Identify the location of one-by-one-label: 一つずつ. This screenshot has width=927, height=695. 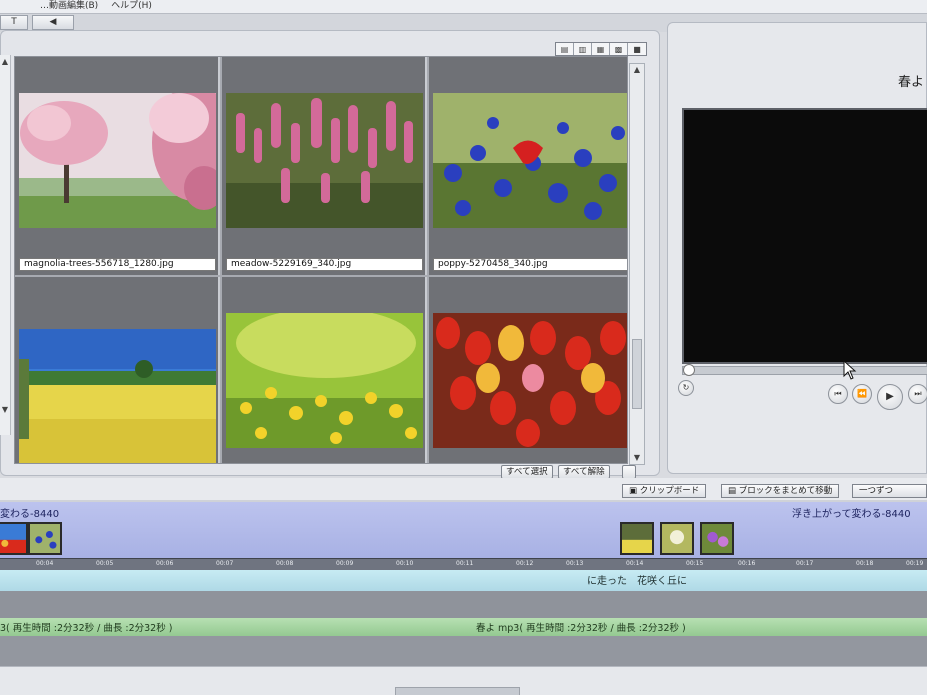
(876, 491).